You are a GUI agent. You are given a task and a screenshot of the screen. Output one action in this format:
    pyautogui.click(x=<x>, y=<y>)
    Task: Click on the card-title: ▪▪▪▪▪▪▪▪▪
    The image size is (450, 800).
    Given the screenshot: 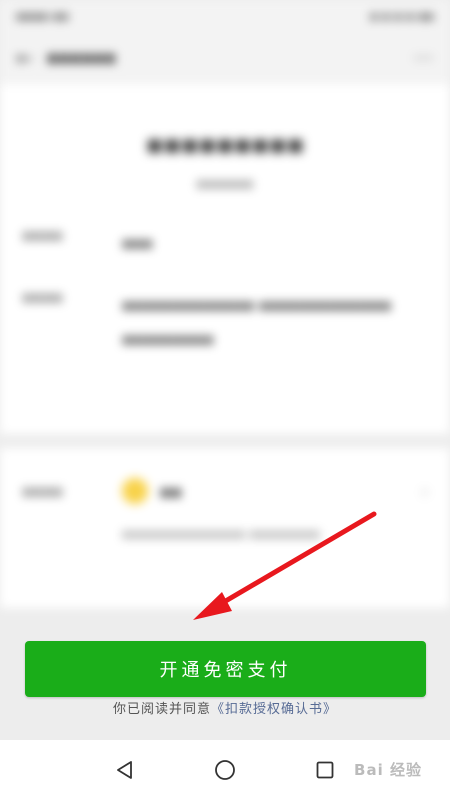 What is the action you would take?
    pyautogui.click(x=225, y=145)
    